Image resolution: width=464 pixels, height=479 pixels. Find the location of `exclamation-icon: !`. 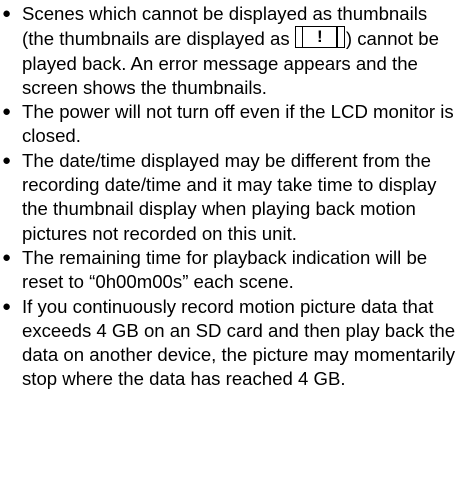

exclamation-icon: ! is located at coordinates (320, 37).